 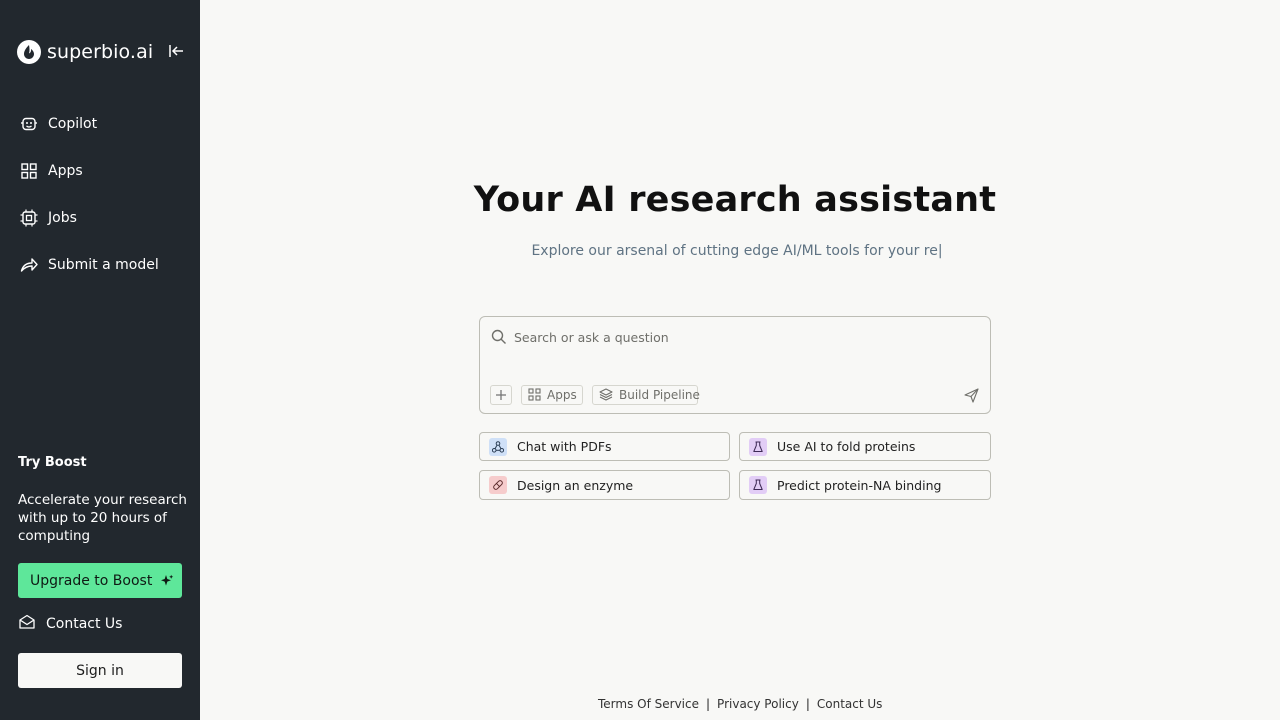 What do you see at coordinates (73, 124) in the screenshot?
I see `sidebar-item-label: Copilot` at bounding box center [73, 124].